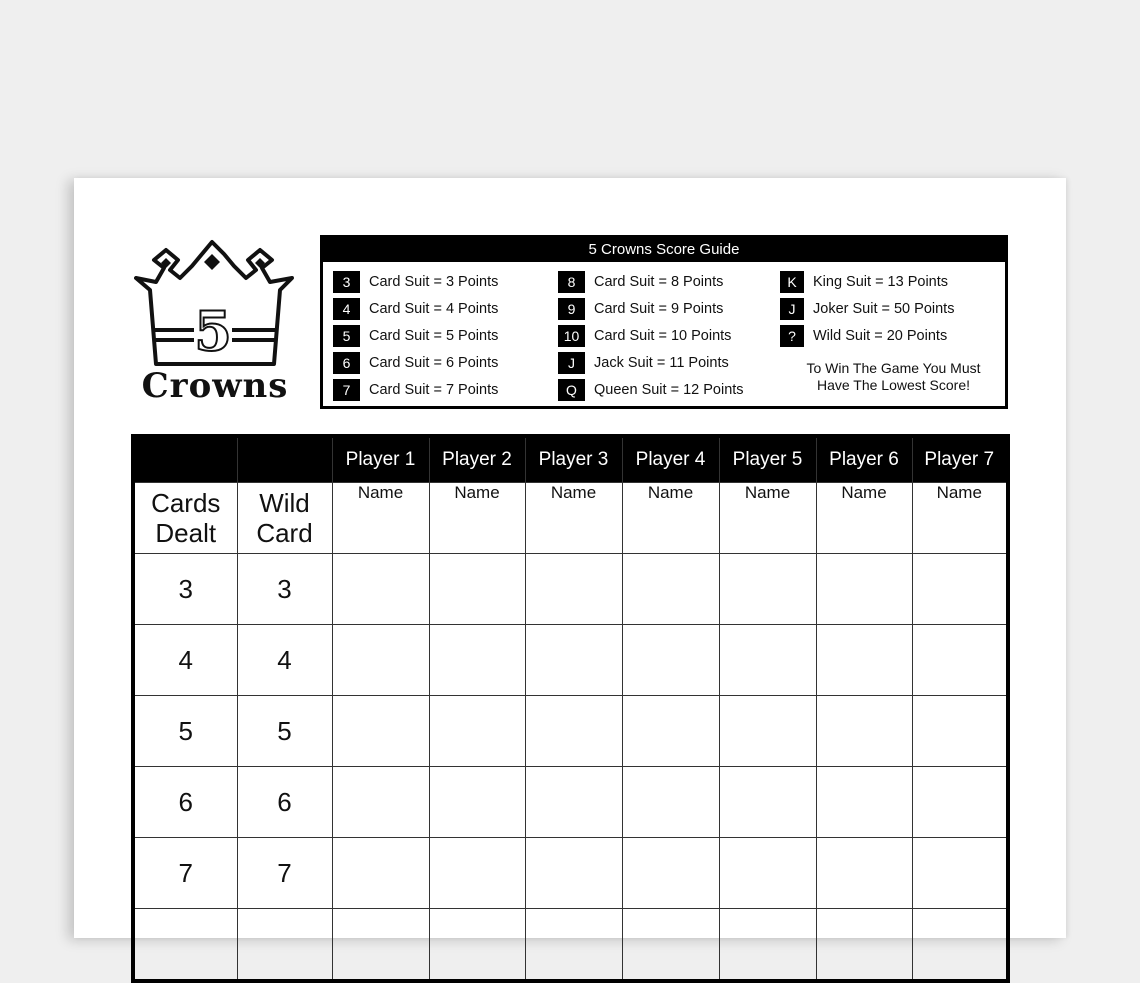  What do you see at coordinates (893, 368) in the screenshot?
I see `note-line-1: To Win The Game You Must` at bounding box center [893, 368].